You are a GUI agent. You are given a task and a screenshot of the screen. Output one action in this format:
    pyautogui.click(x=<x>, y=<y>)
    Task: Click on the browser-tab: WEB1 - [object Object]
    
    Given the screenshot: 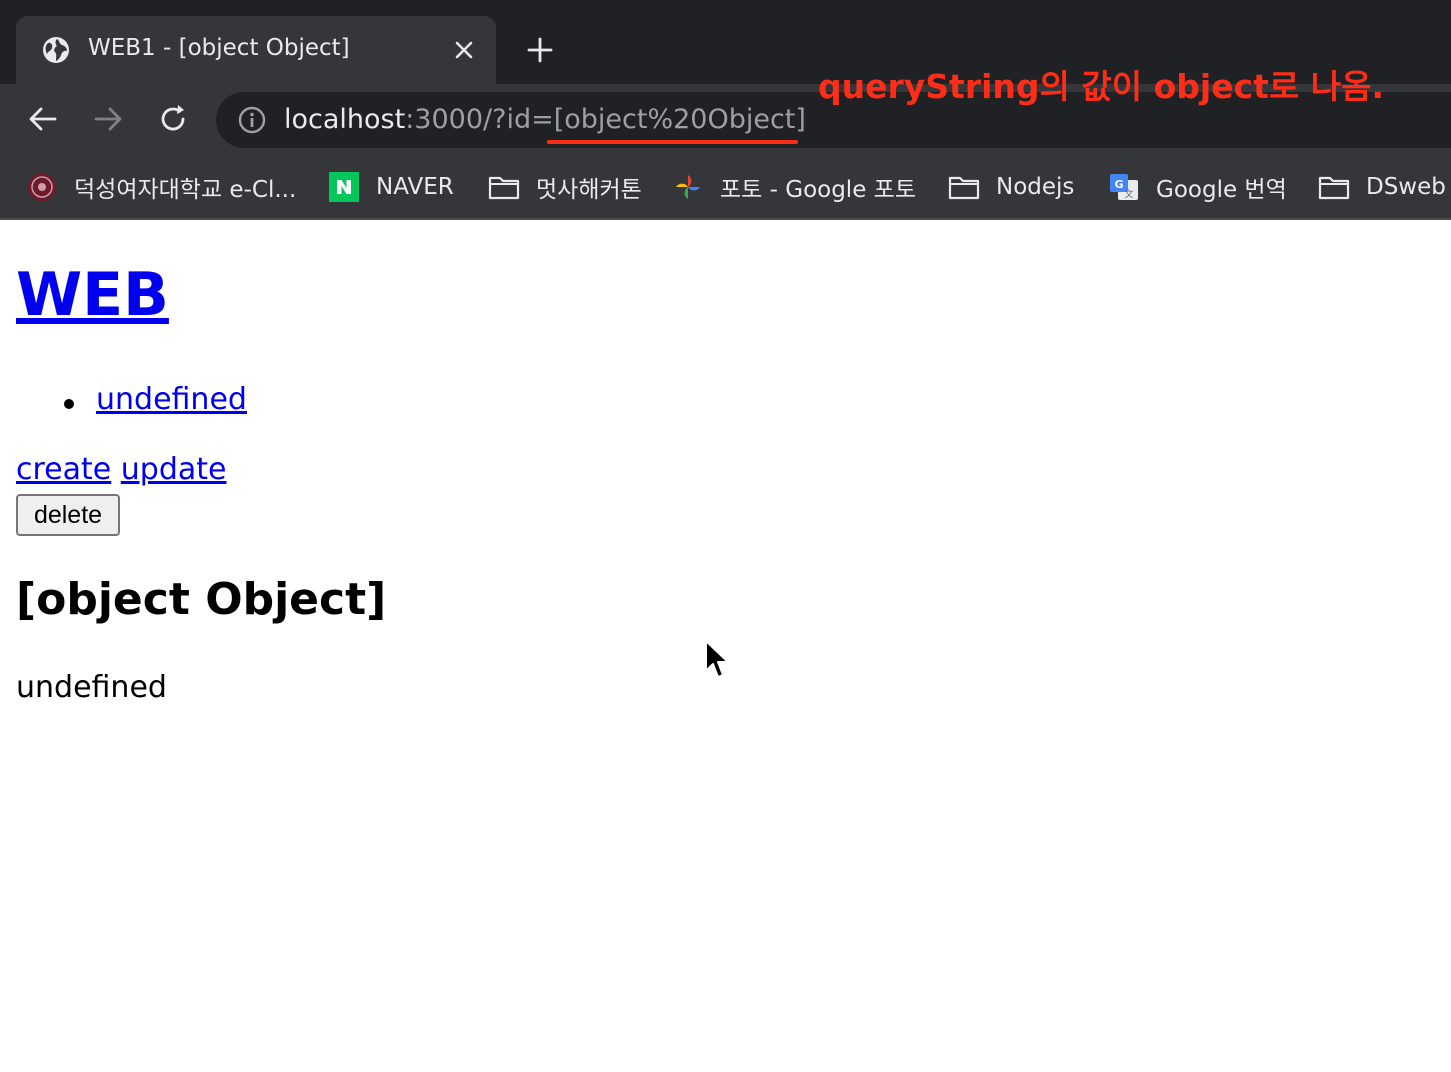 What is the action you would take?
    pyautogui.click(x=256, y=50)
    